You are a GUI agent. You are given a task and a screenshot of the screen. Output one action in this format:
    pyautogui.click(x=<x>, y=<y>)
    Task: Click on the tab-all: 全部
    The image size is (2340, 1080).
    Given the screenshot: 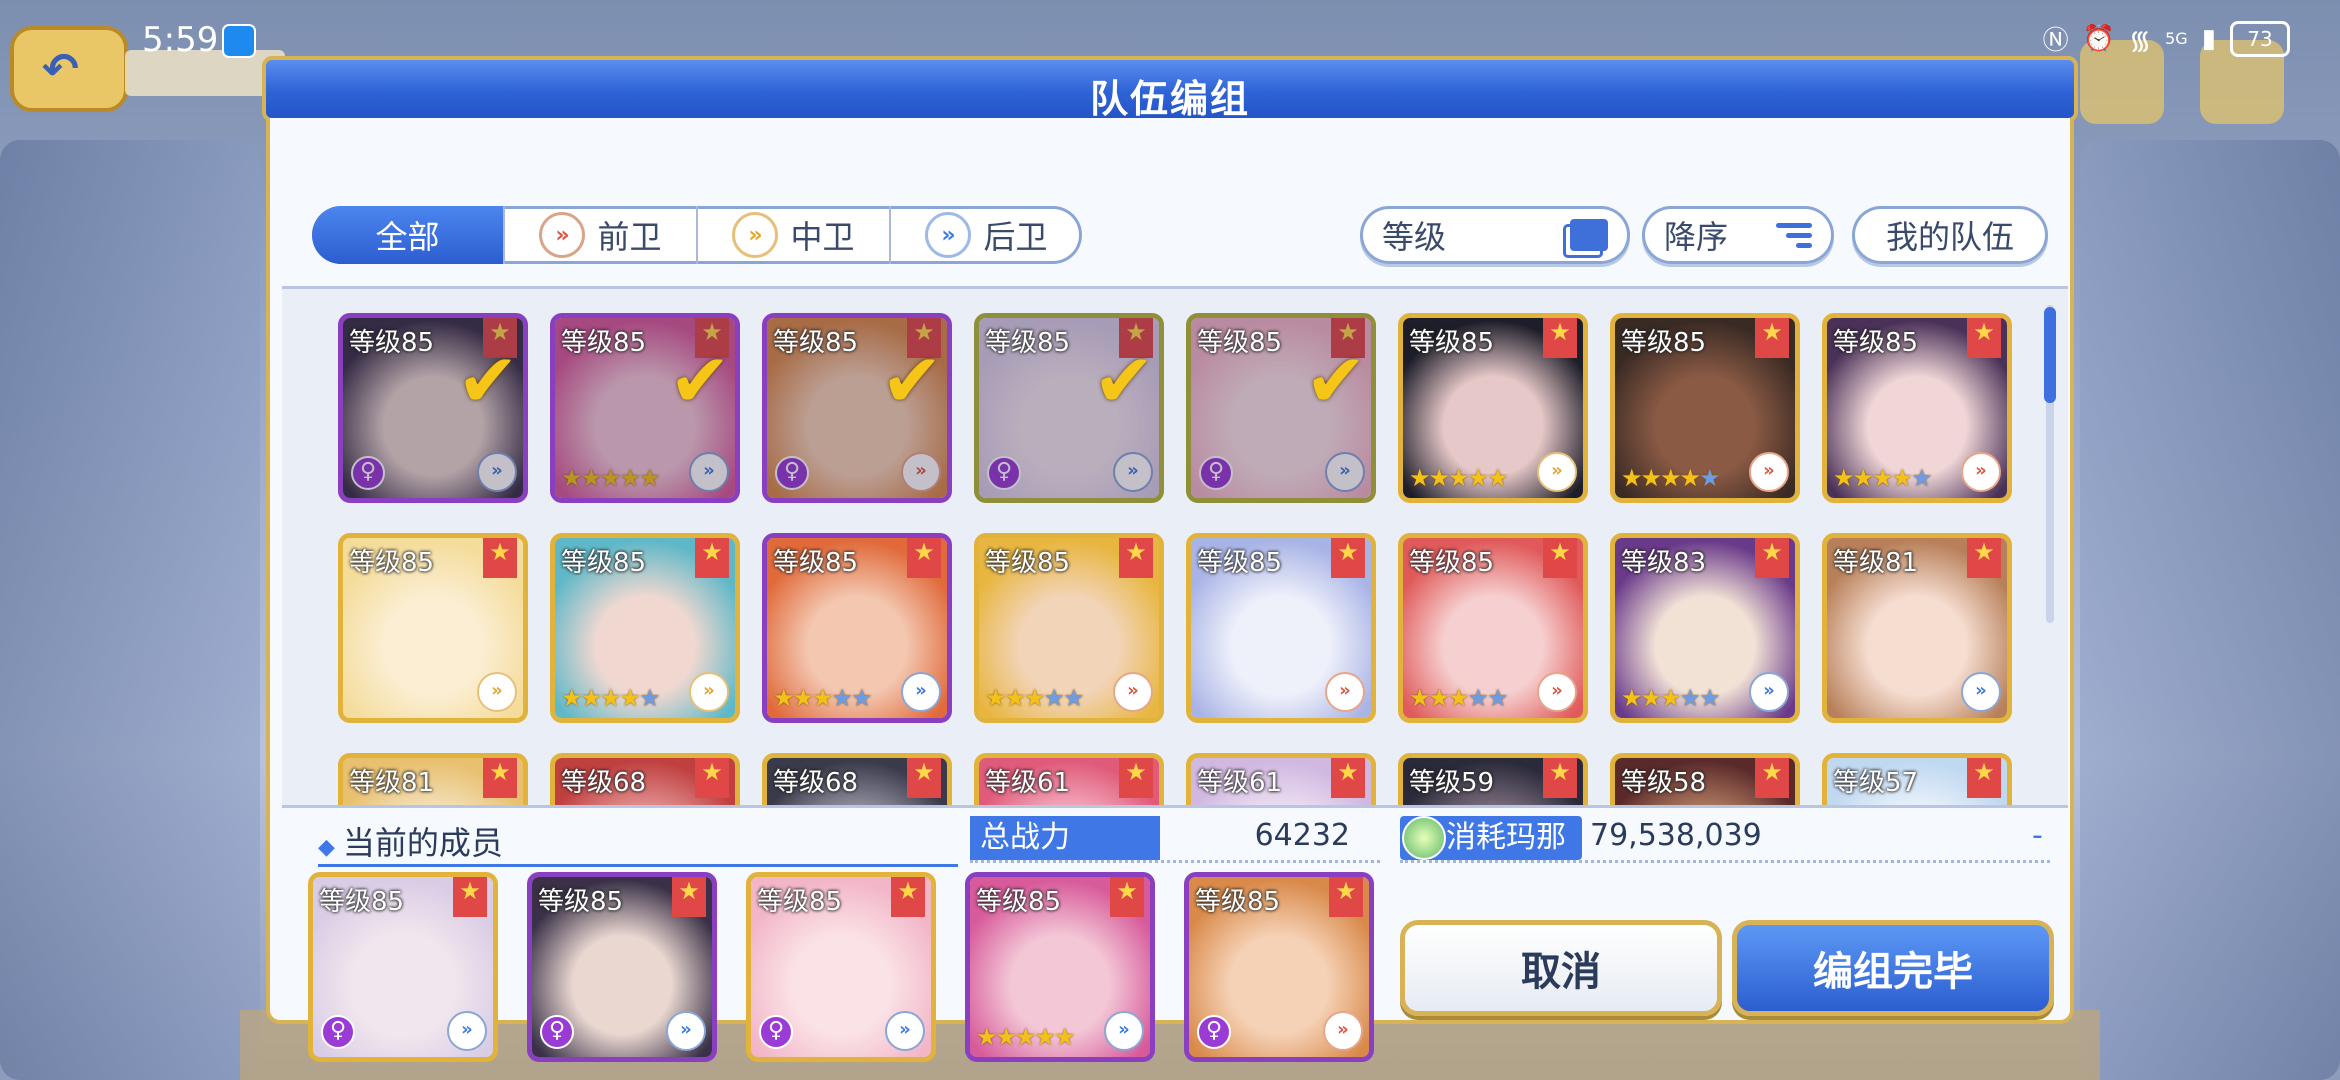 What is the action you would take?
    pyautogui.click(x=408, y=235)
    